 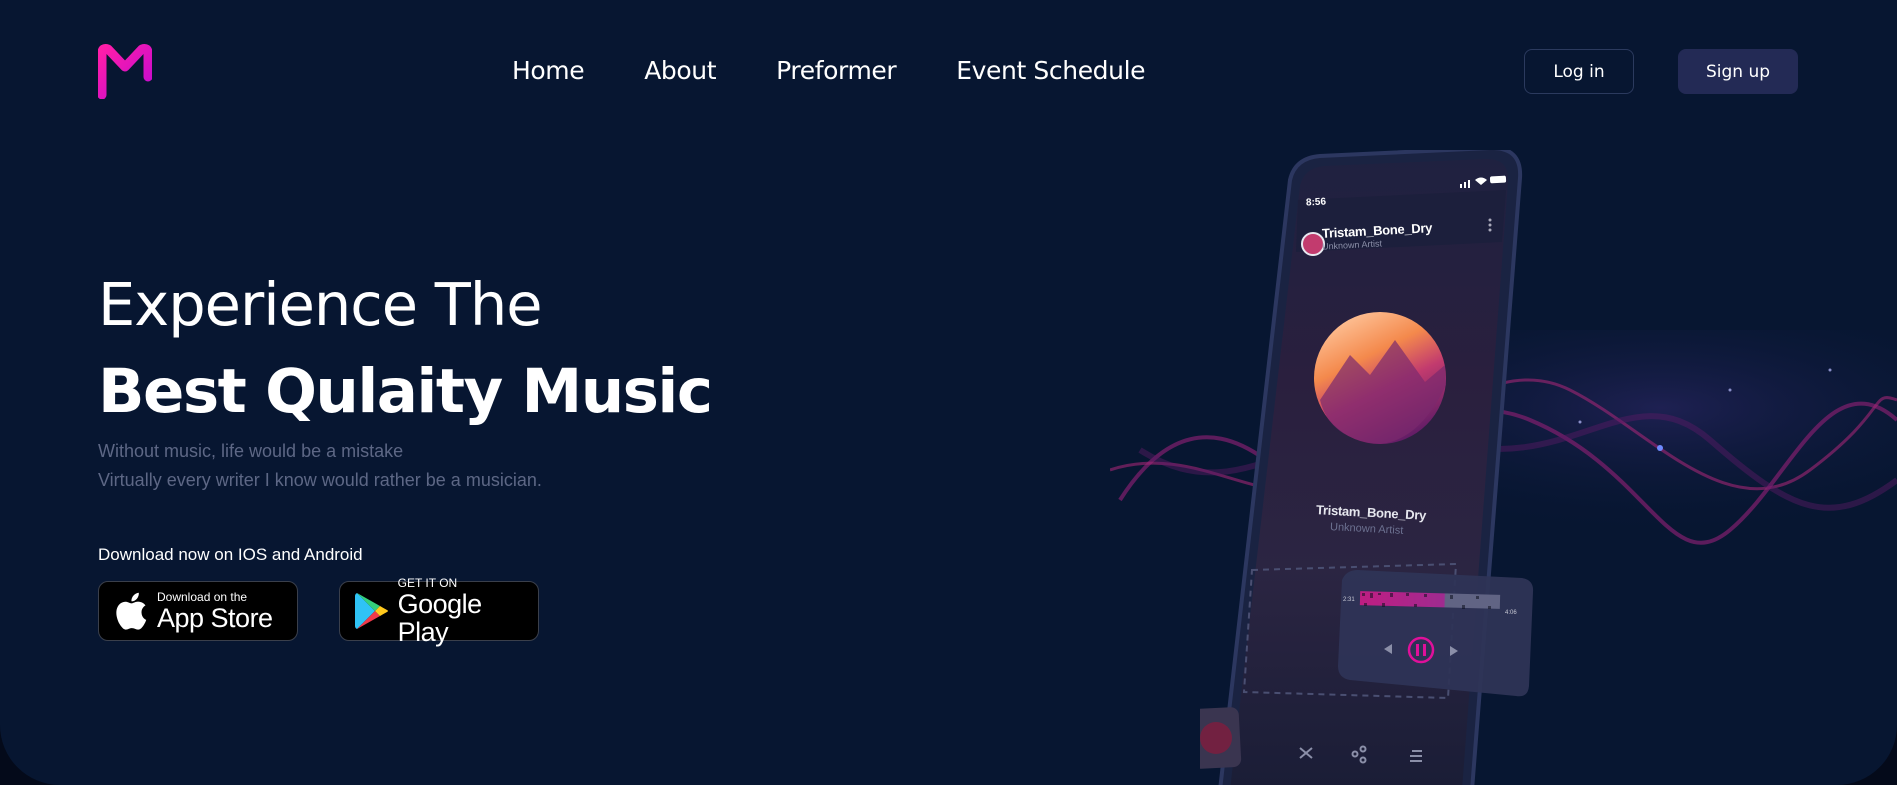 What do you see at coordinates (440, 618) in the screenshot?
I see `google-big-text: Google Play` at bounding box center [440, 618].